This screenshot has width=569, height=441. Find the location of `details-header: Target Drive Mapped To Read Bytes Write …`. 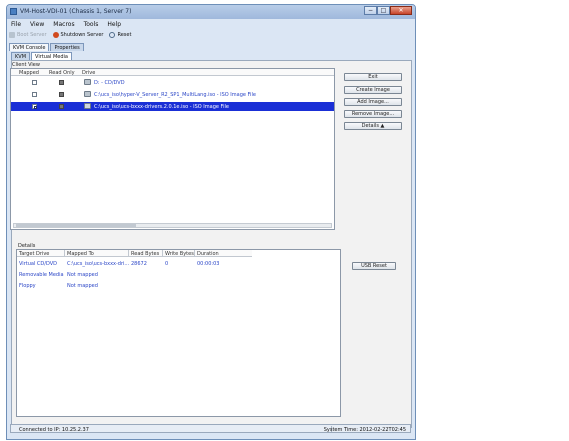

details-header: Target Drive Mapped To Read Bytes Write … is located at coordinates (134, 253).